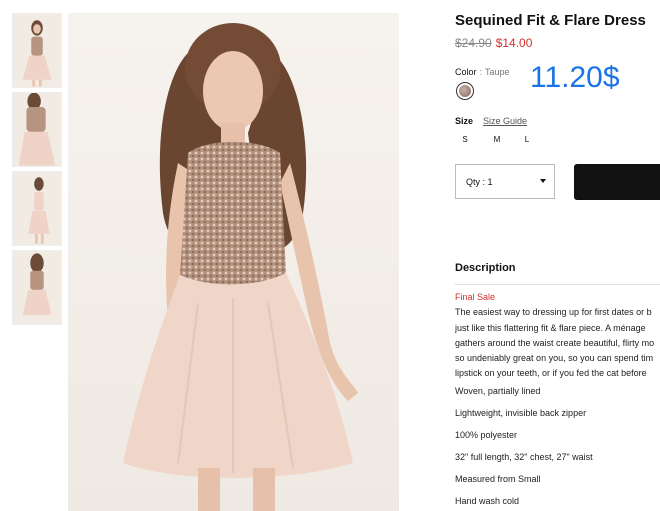 The height and width of the screenshot is (511, 660). Describe the element at coordinates (617, 182) in the screenshot. I see `add-to-bag-button` at that location.